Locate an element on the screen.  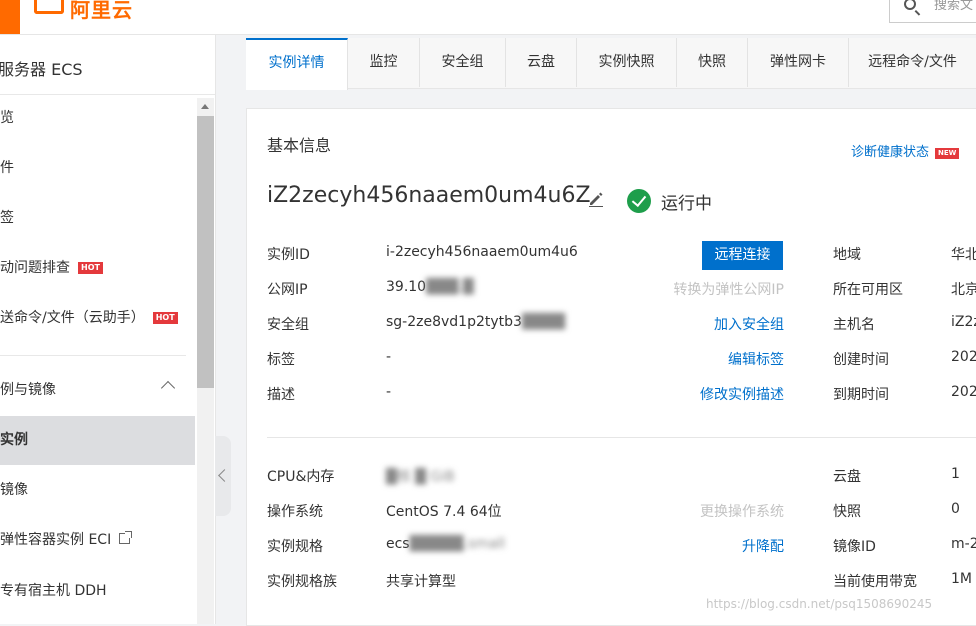
label-security-group: 安全组 is located at coordinates (288, 325).